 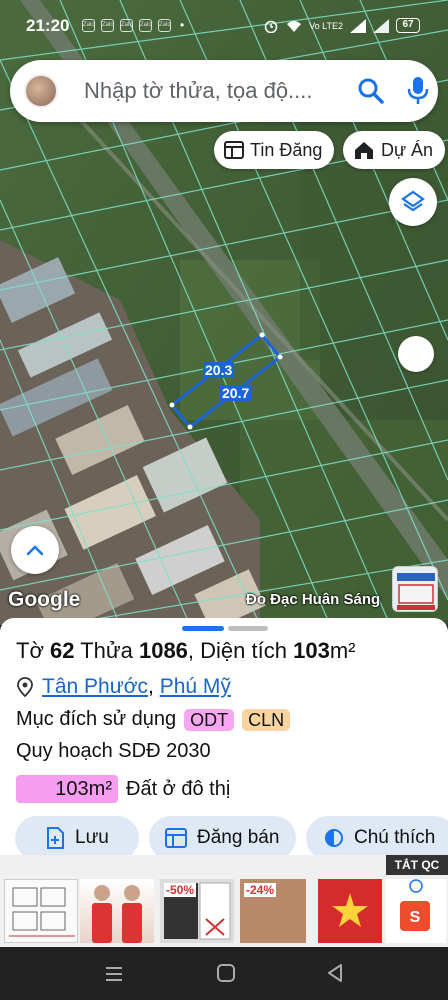 I want to click on land-use-row: Mục đích sử dụng ODT CLN, so click(x=153, y=719).